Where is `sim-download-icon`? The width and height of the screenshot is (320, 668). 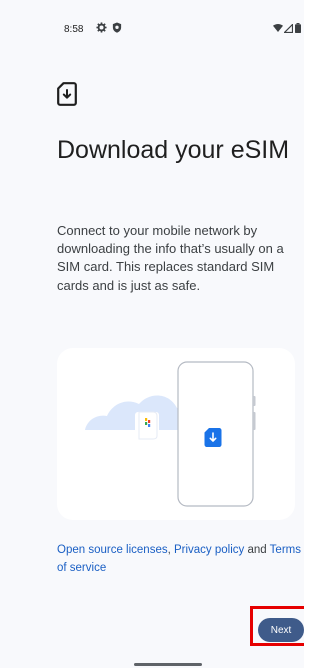
sim-download-icon is located at coordinates (67, 94).